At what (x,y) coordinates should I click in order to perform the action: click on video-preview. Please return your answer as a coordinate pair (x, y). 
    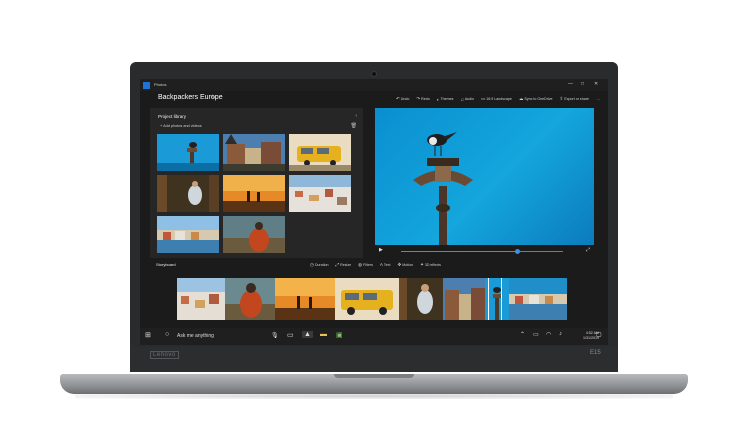
    Looking at the image, I should click on (484, 176).